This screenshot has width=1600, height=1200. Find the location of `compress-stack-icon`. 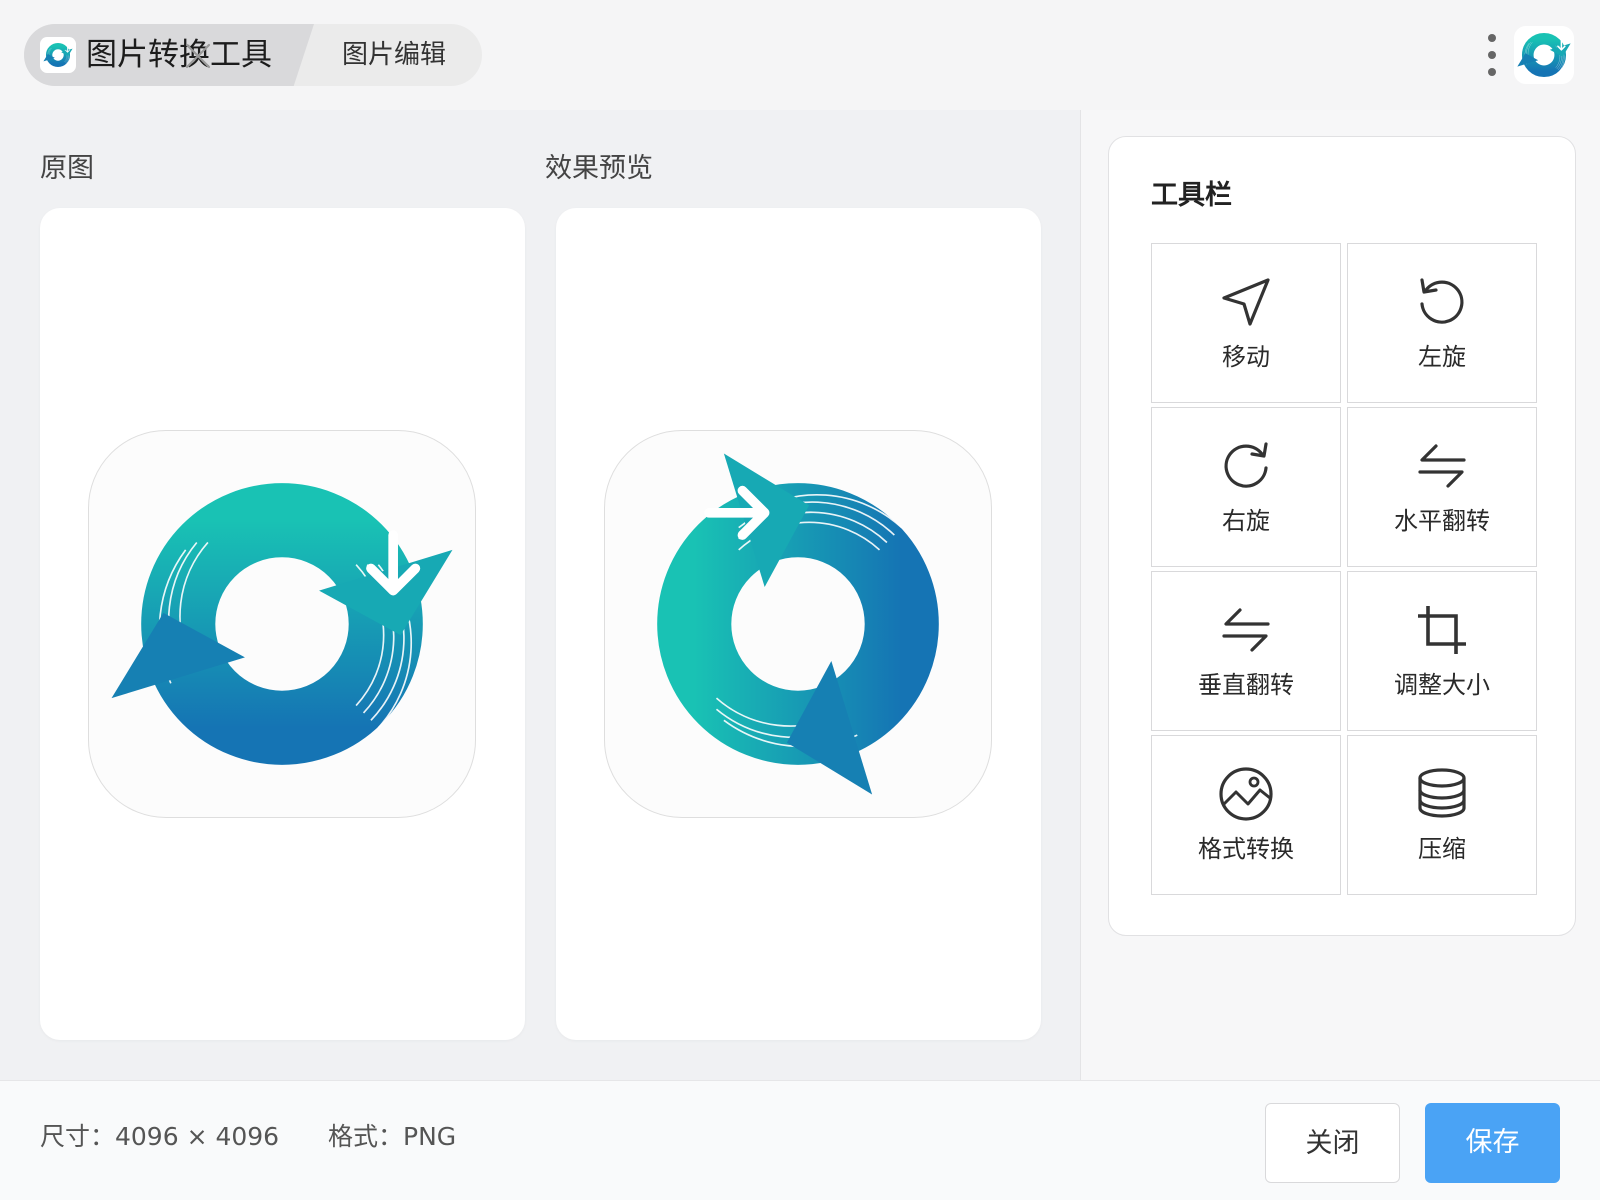

compress-stack-icon is located at coordinates (1442, 794).